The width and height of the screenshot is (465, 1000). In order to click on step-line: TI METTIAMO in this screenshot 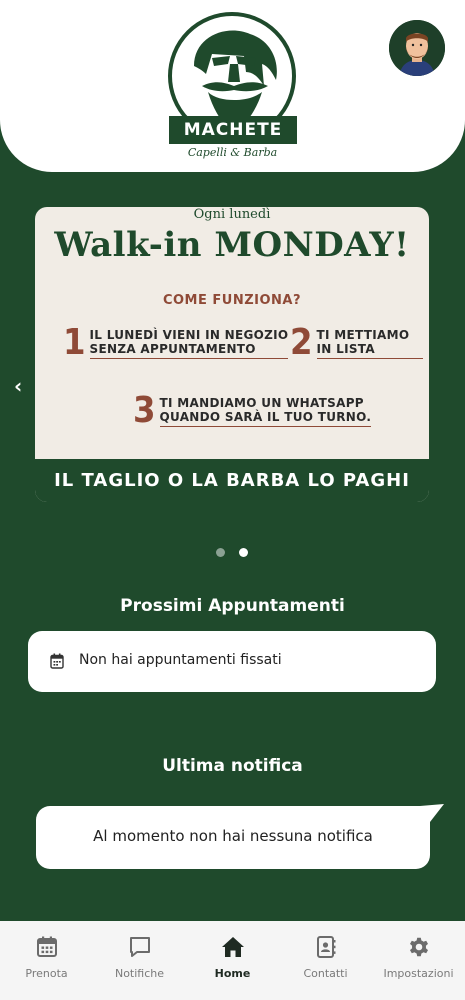, I will do `click(363, 335)`.